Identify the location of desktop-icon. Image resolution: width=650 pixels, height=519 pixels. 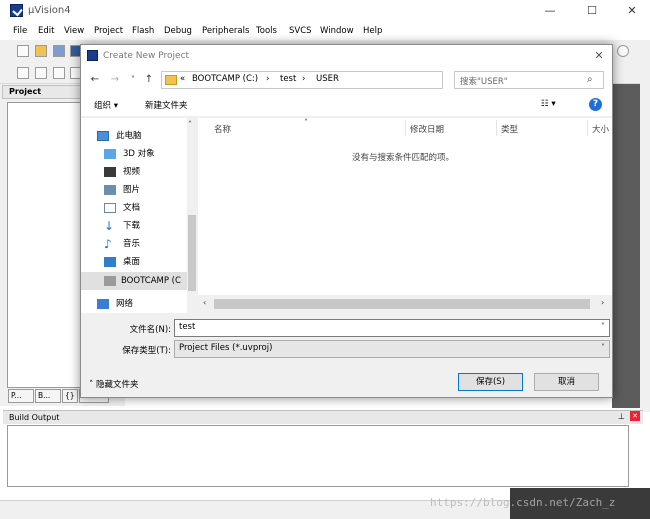
(110, 262).